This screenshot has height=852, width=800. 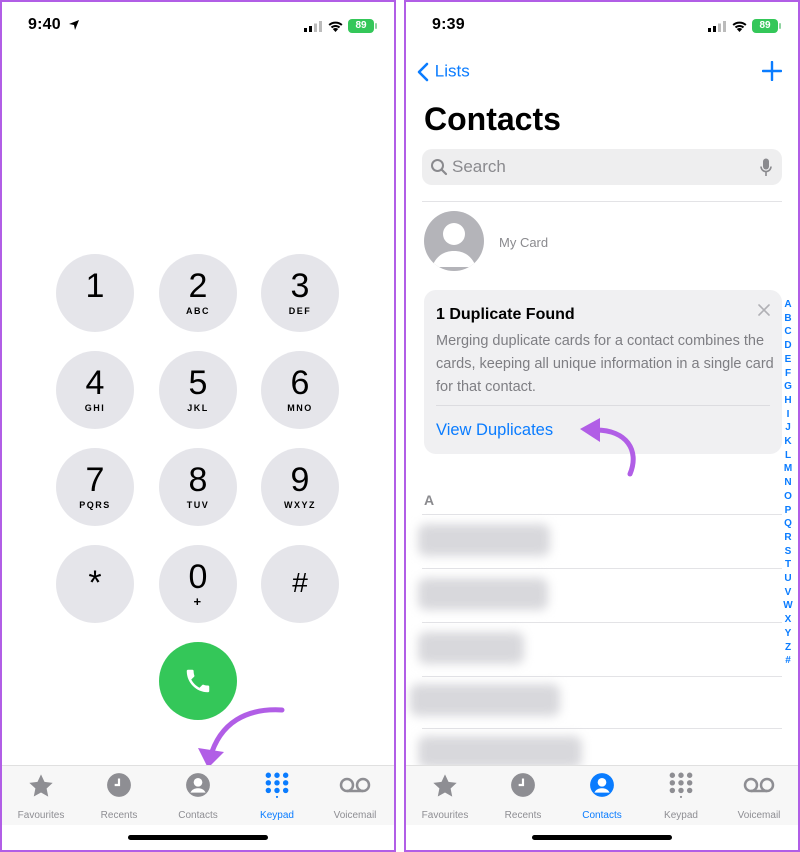 What do you see at coordinates (788, 469) in the screenshot?
I see `index-letter: M` at bounding box center [788, 469].